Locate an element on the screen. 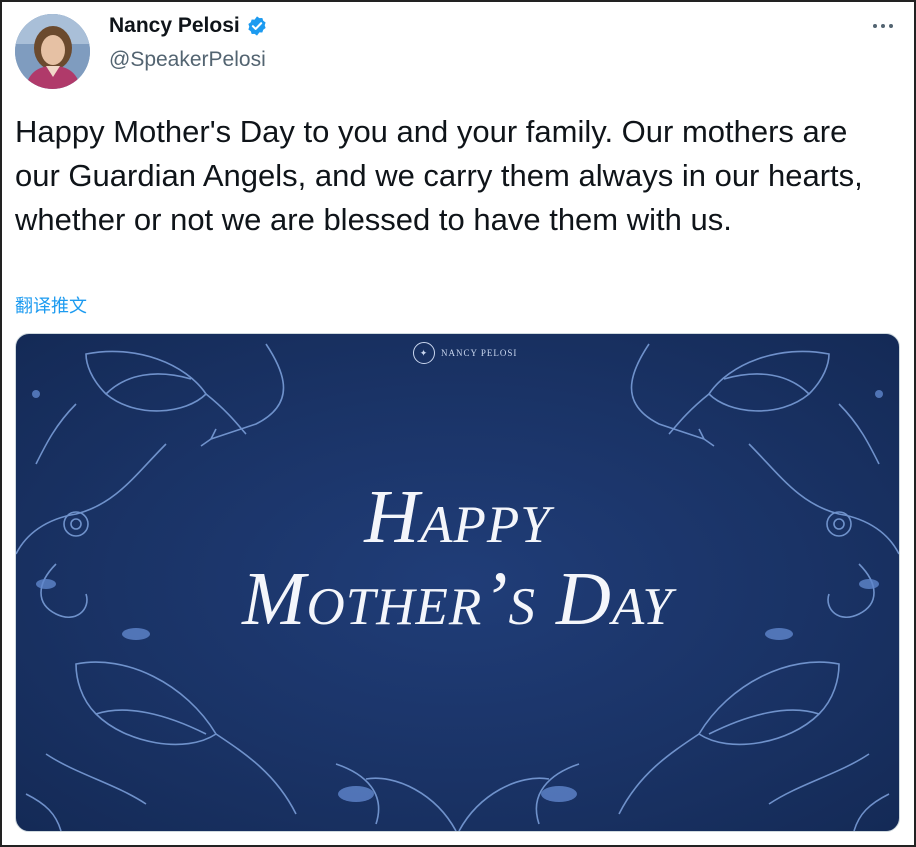 Image resolution: width=916 pixels, height=847 pixels. media-logo: ✦ NANCY PELOSI is located at coordinates (465, 353).